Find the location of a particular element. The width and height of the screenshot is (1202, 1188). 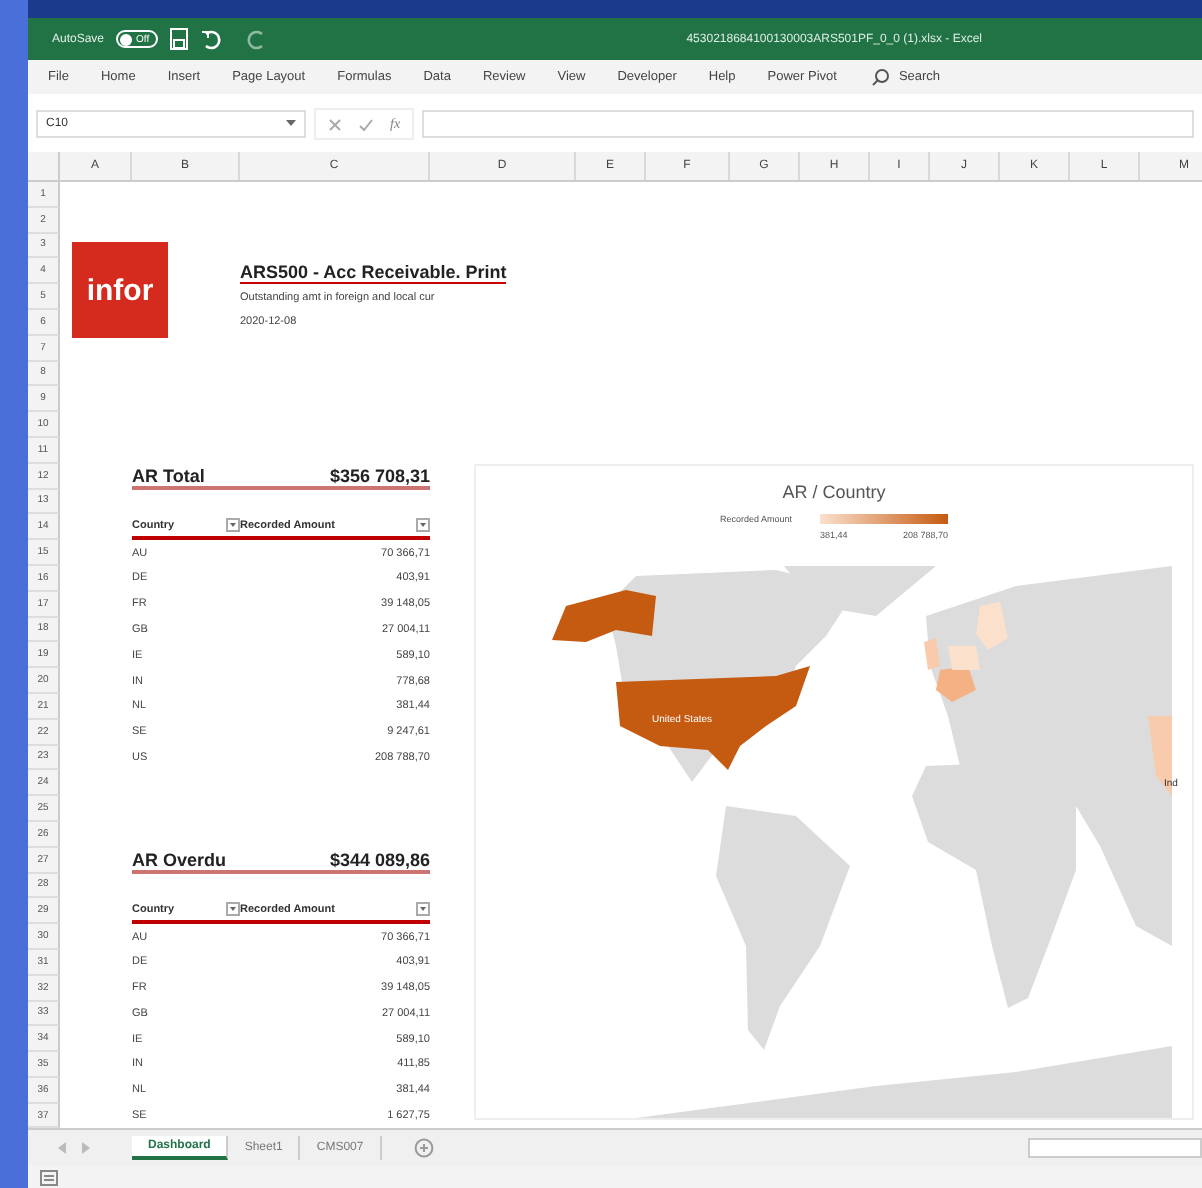

table-label: AR Overdu is located at coordinates (180, 860).